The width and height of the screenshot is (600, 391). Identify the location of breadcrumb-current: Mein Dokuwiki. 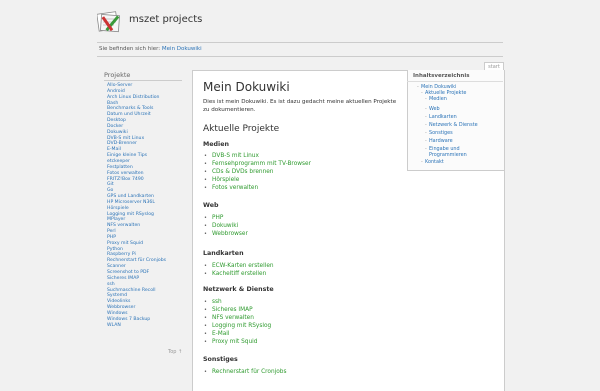
(182, 49).